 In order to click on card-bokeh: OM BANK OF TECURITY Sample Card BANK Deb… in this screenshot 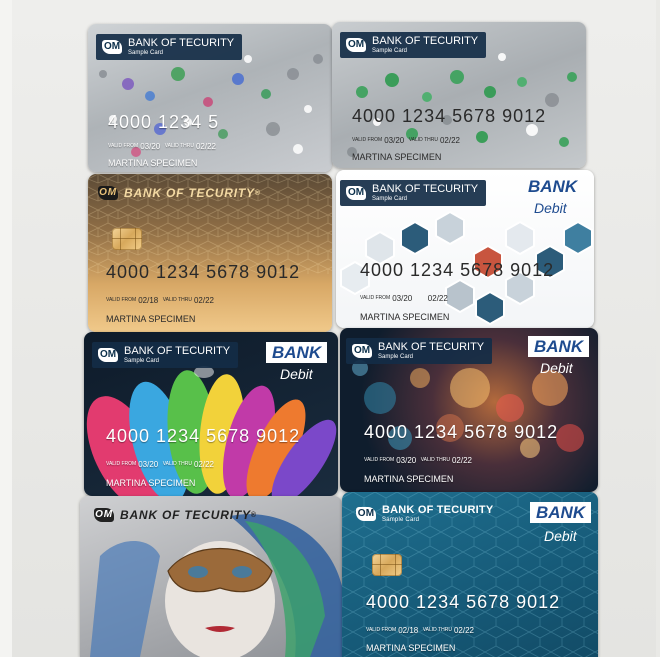, I will do `click(469, 410)`.